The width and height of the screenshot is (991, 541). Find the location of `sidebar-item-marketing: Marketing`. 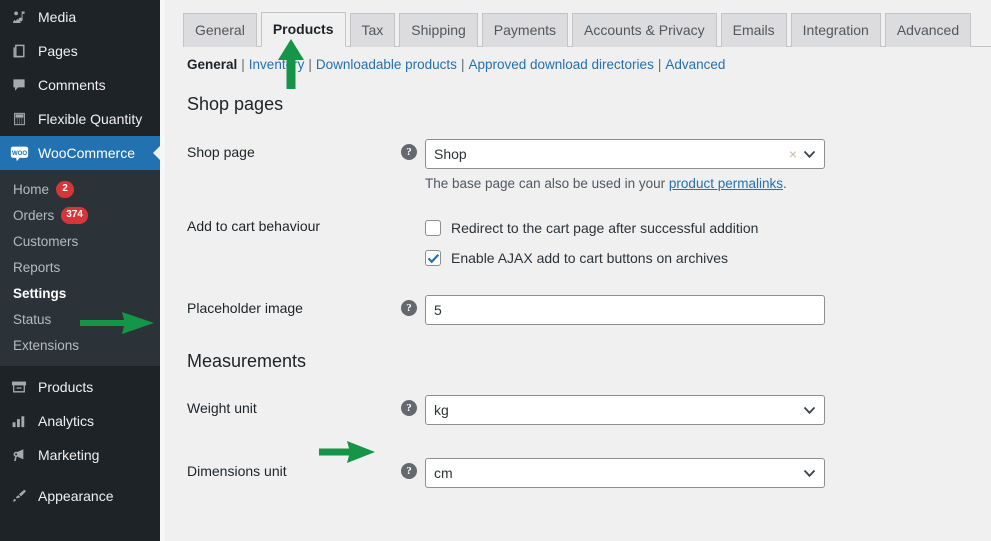

sidebar-item-marketing: Marketing is located at coordinates (80, 455).